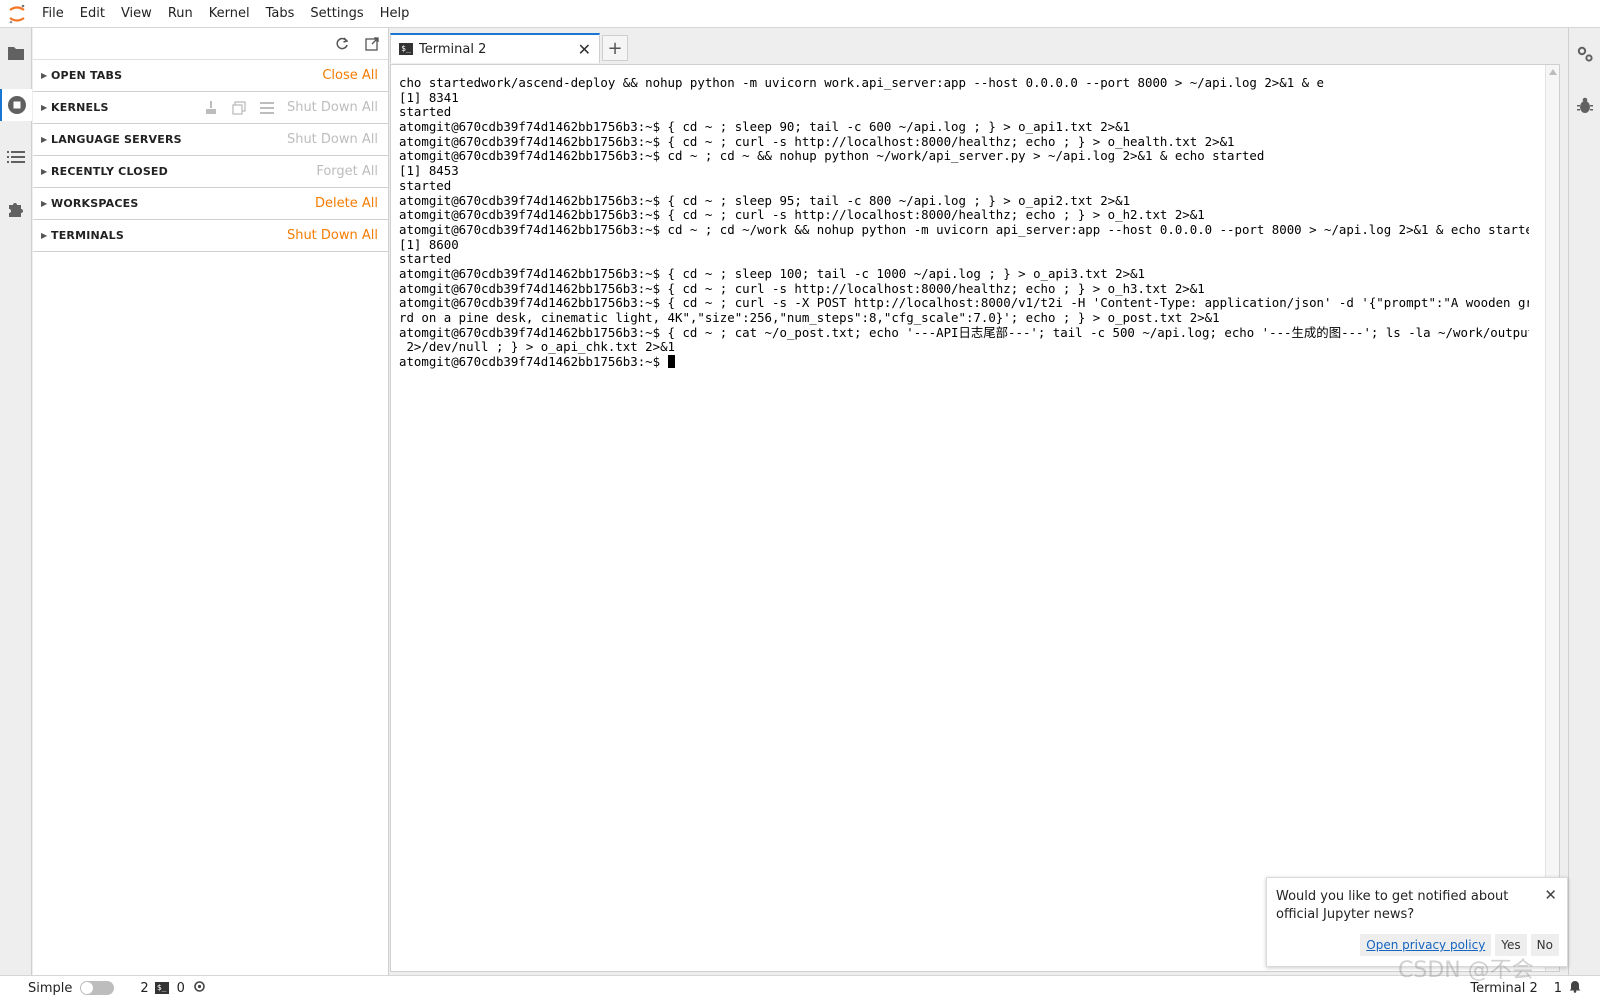  I want to click on section-open-tabs: ▶ OPEN TABS Close All, so click(210, 76).